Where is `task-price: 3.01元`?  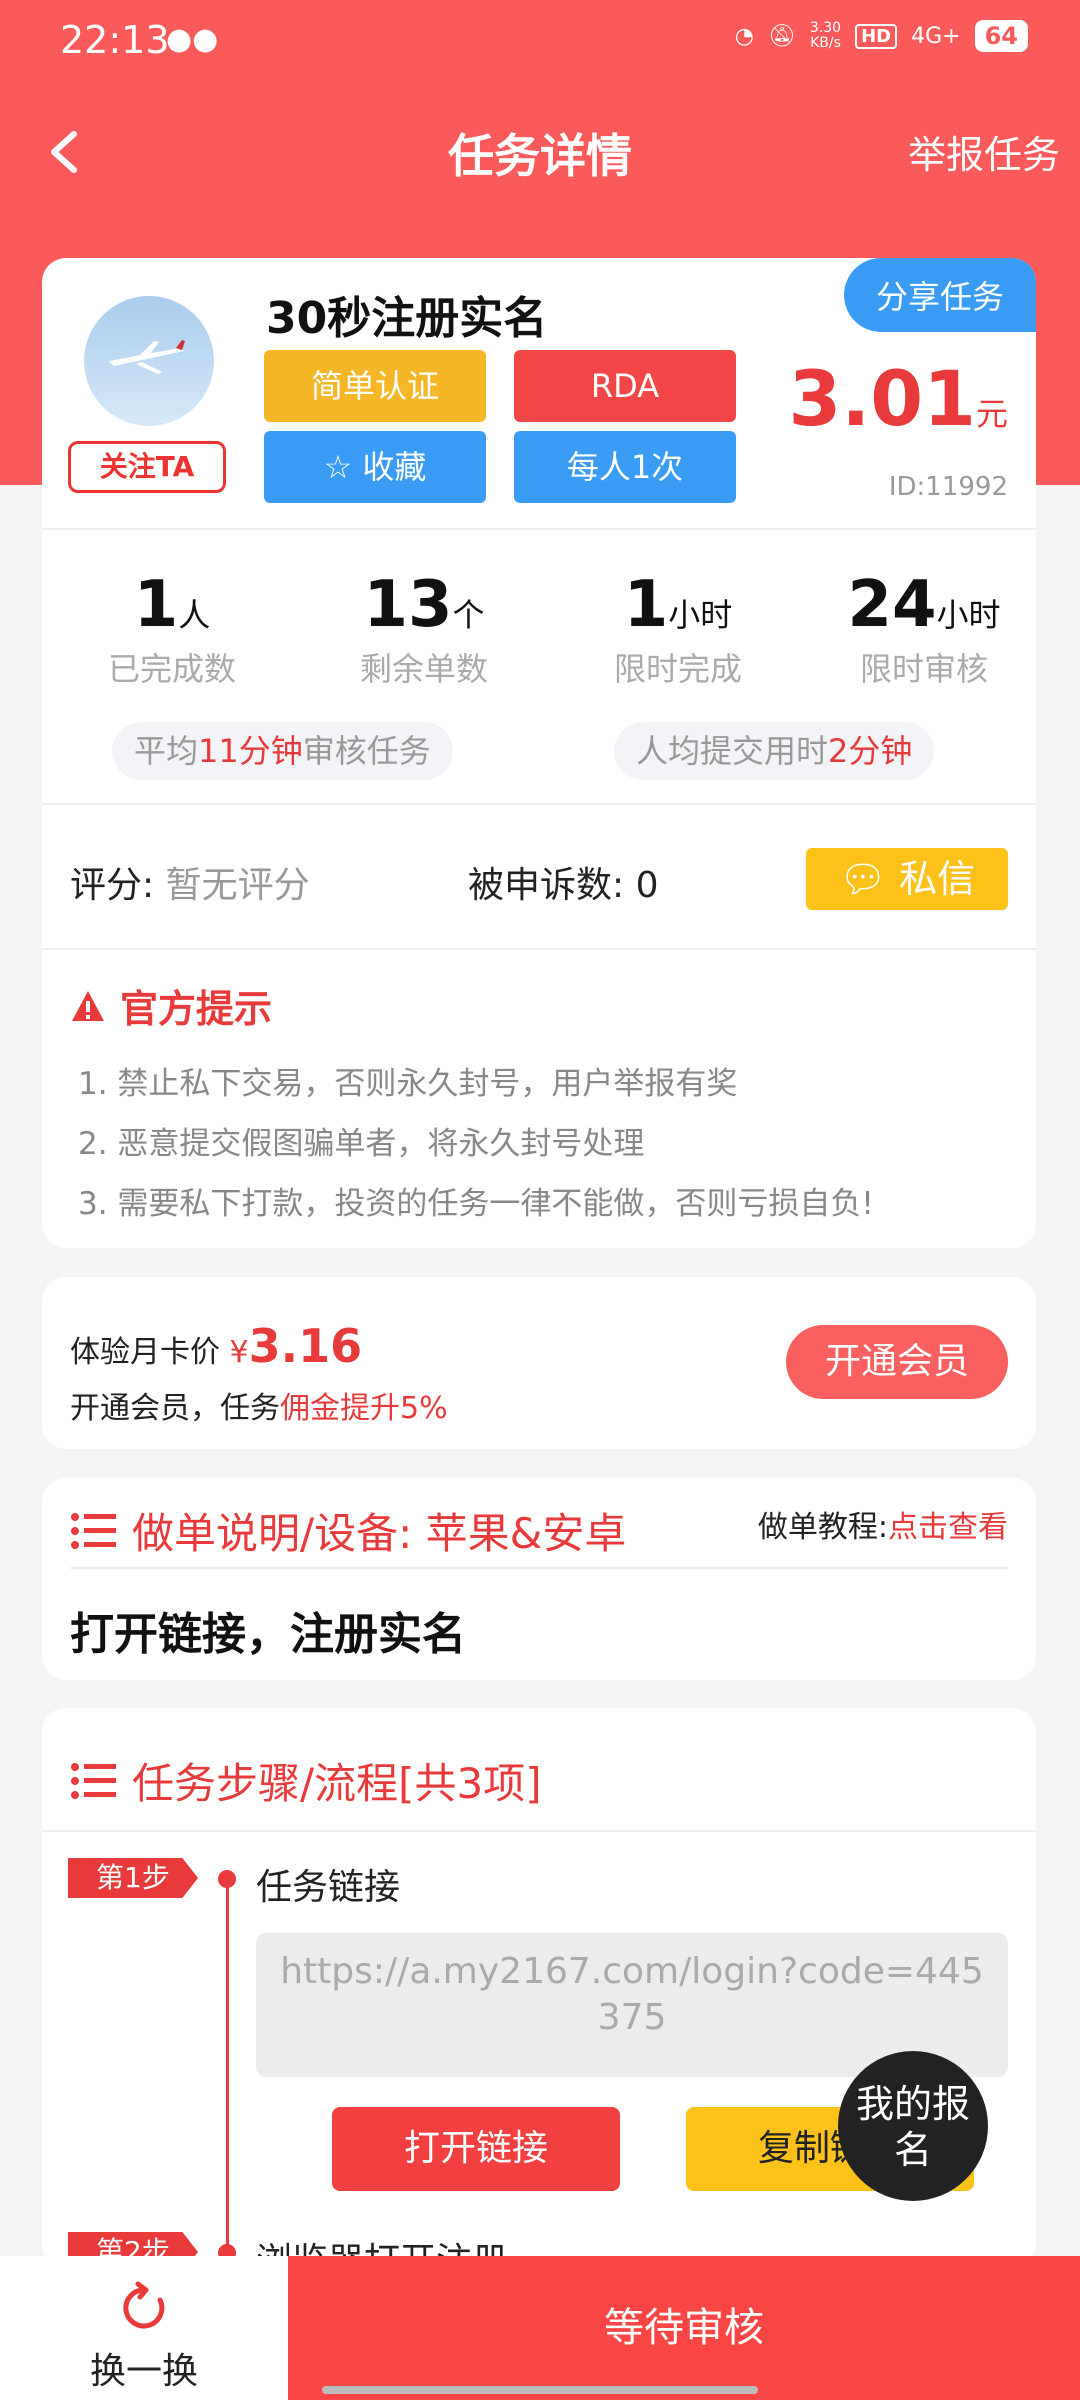 task-price: 3.01元 is located at coordinates (898, 398).